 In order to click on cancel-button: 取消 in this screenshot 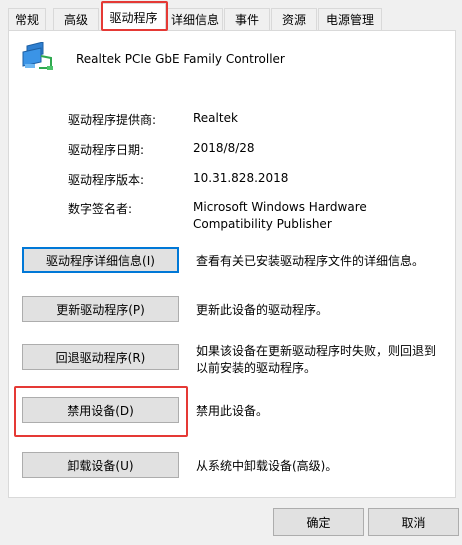, I will do `click(413, 522)`.